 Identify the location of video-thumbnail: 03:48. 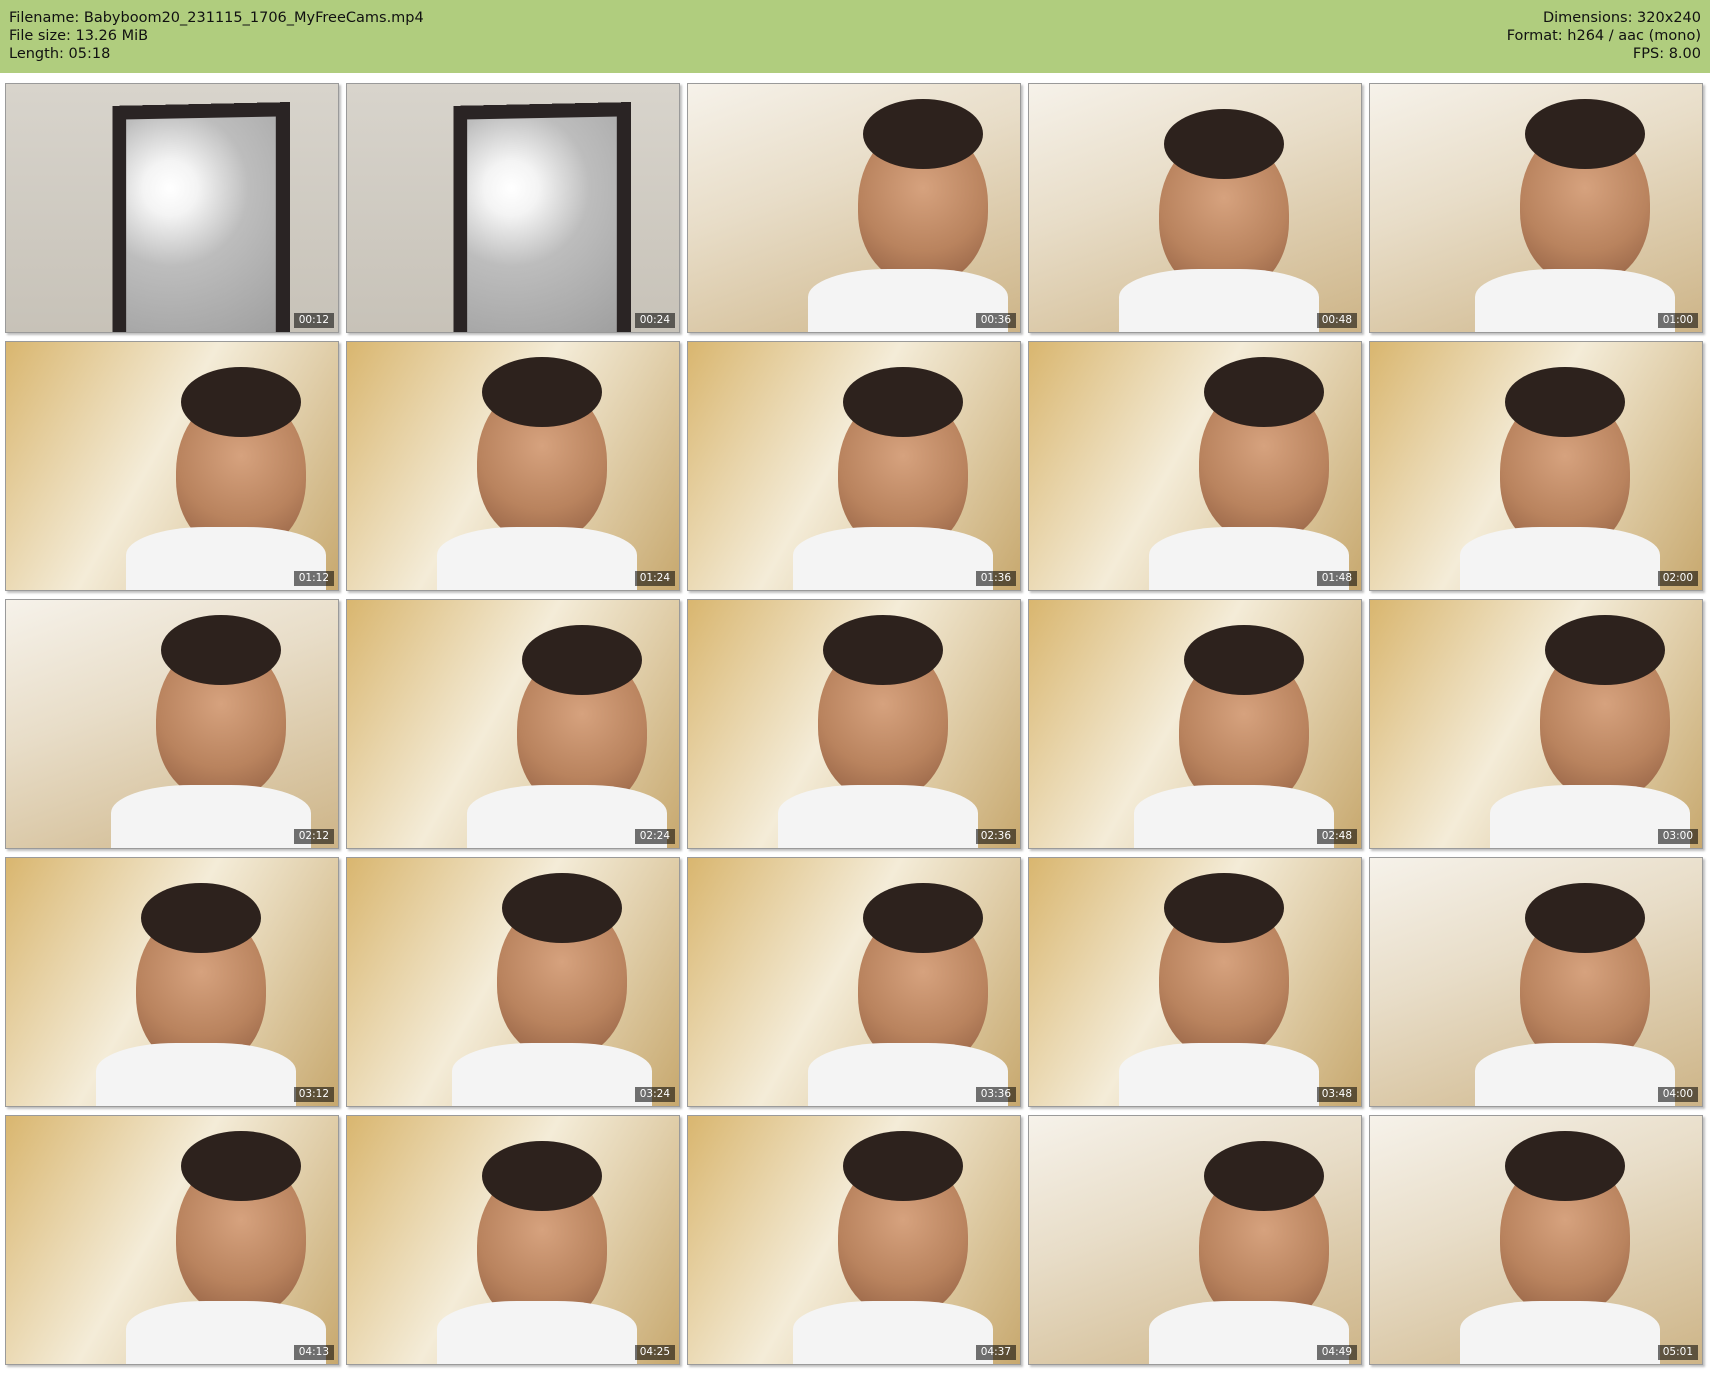
(1195, 982).